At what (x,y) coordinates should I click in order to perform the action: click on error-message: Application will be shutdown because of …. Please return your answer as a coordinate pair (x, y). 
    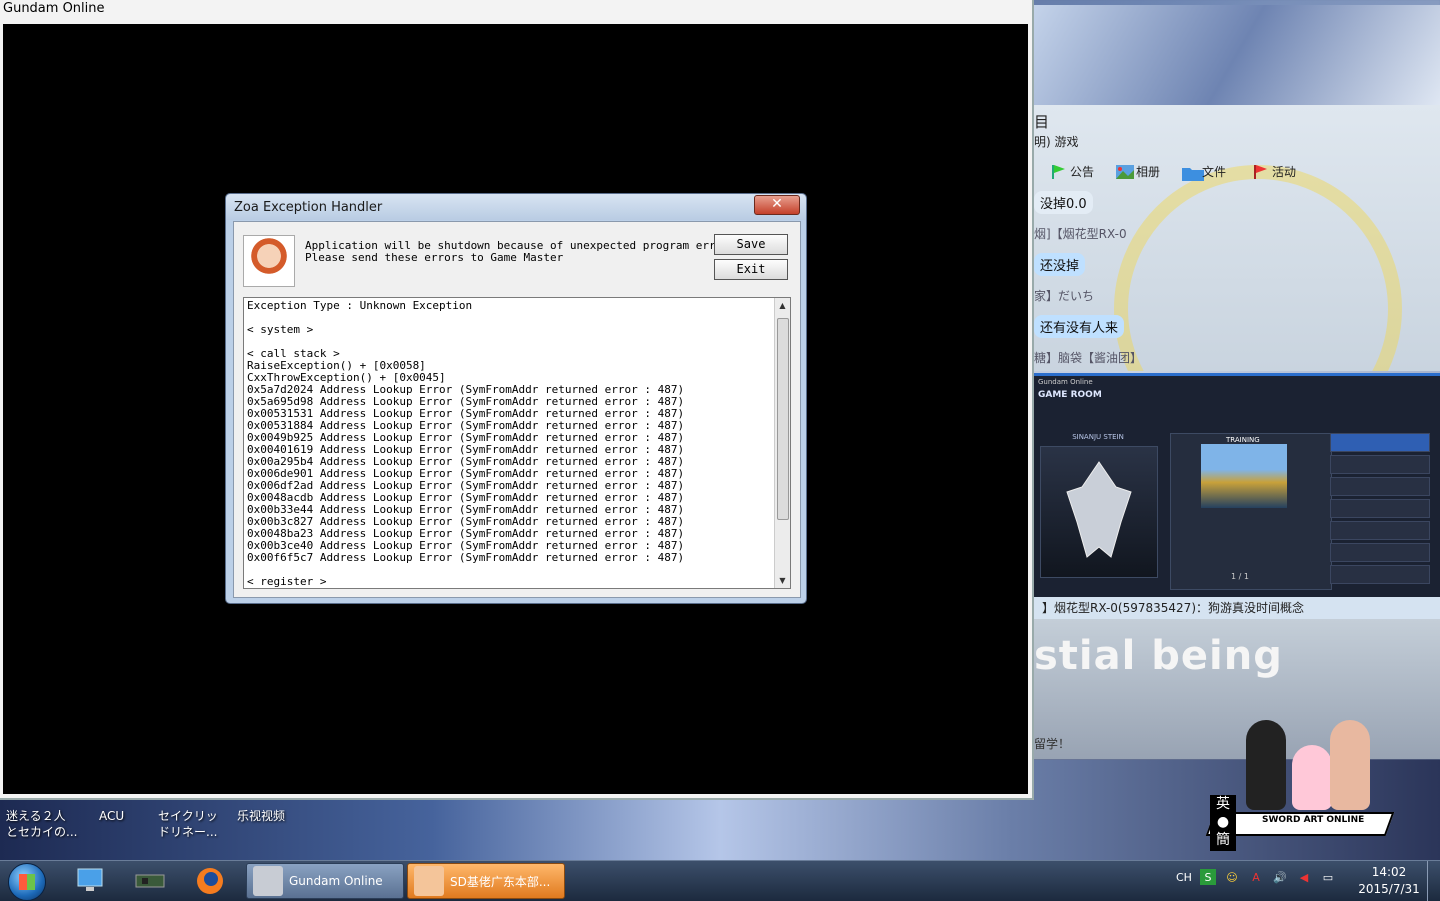
    Looking at the image, I should click on (520, 251).